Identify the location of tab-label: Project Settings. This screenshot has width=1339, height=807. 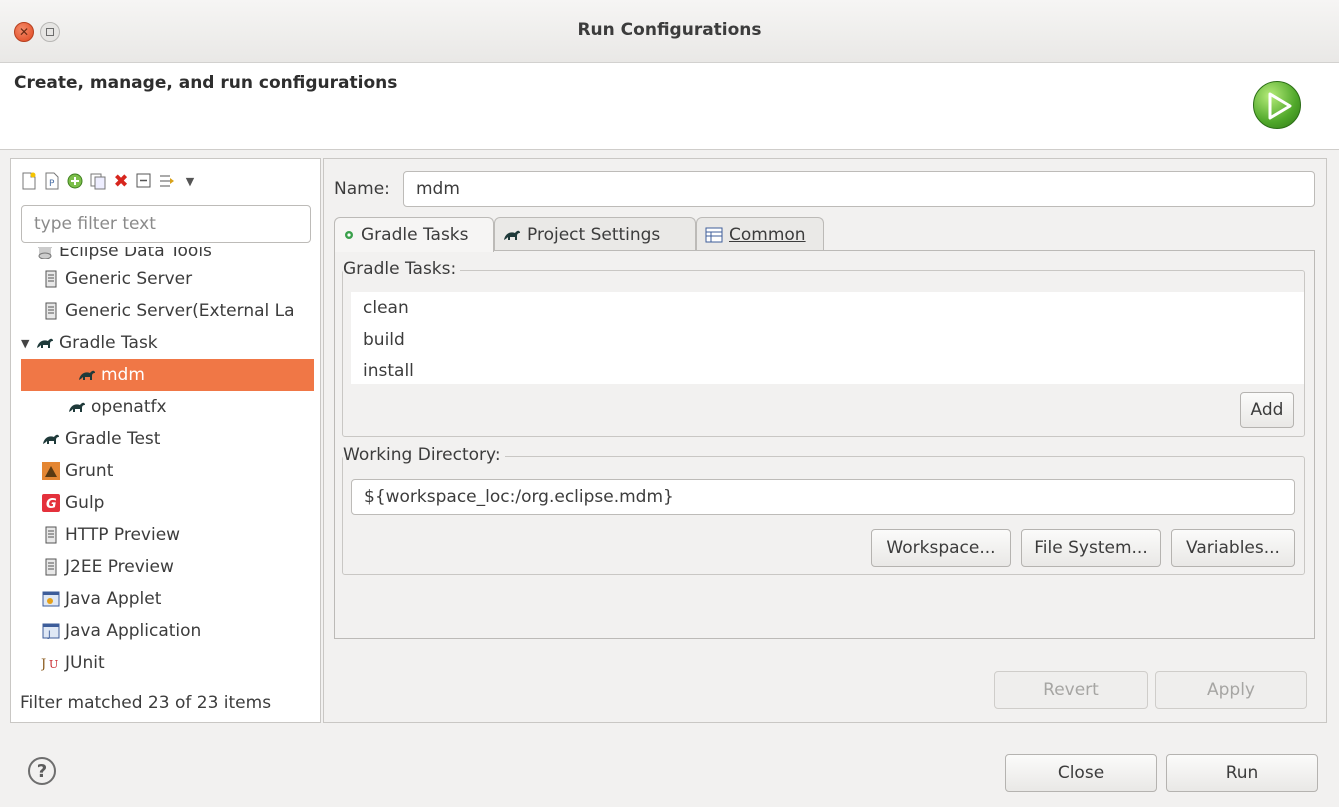
(594, 234).